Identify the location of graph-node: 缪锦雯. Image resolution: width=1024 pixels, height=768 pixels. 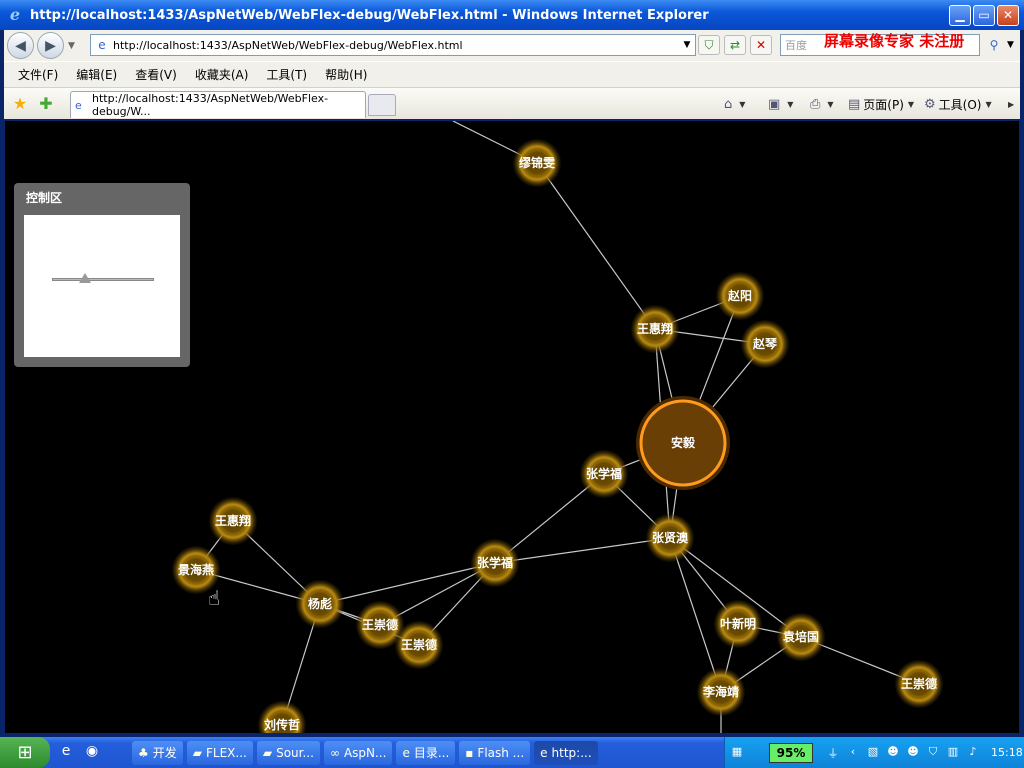
(537, 163).